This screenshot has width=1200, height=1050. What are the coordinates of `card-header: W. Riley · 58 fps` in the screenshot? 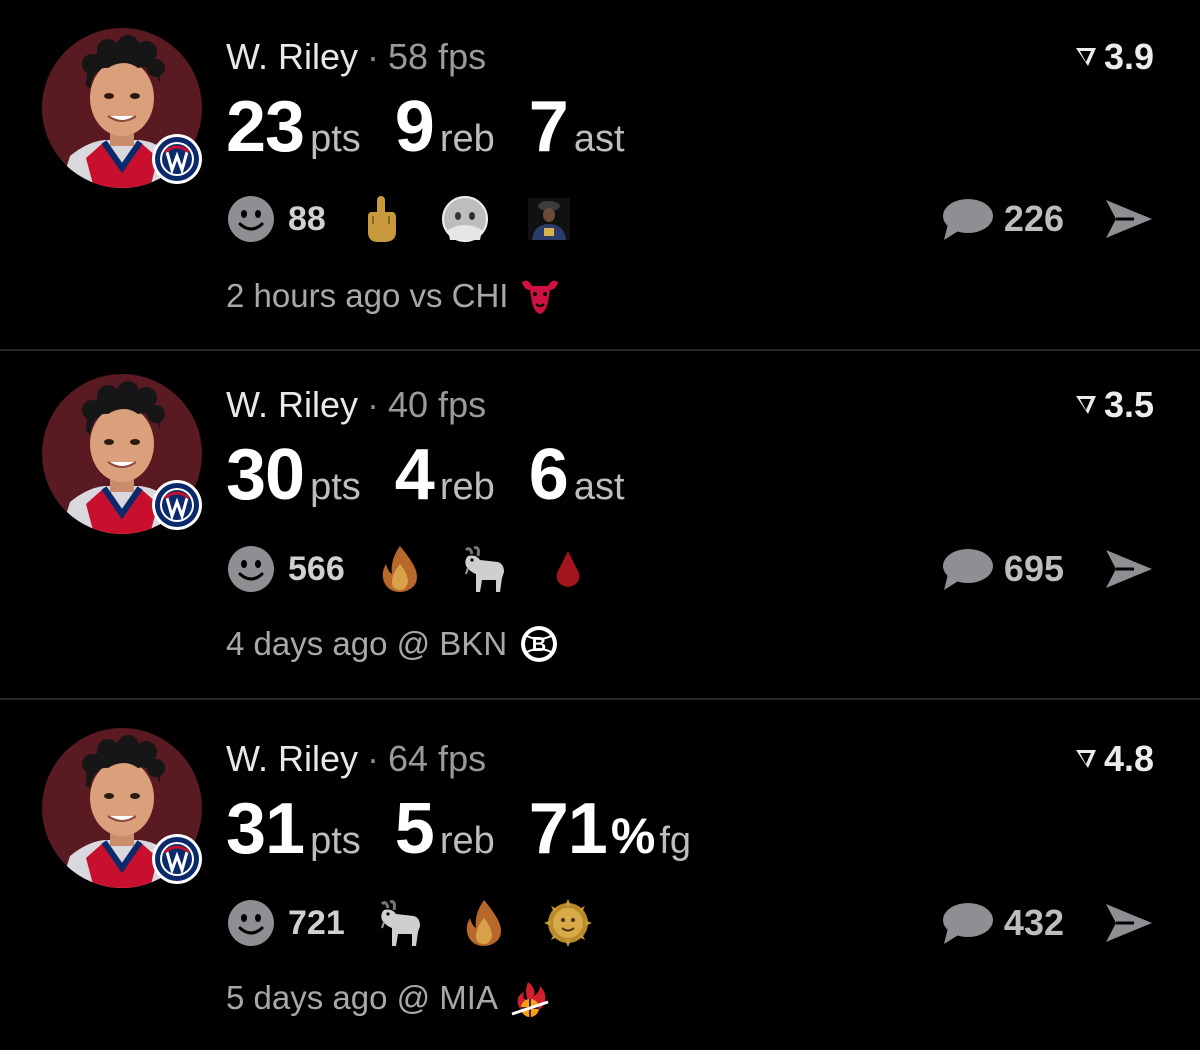 It's located at (356, 57).